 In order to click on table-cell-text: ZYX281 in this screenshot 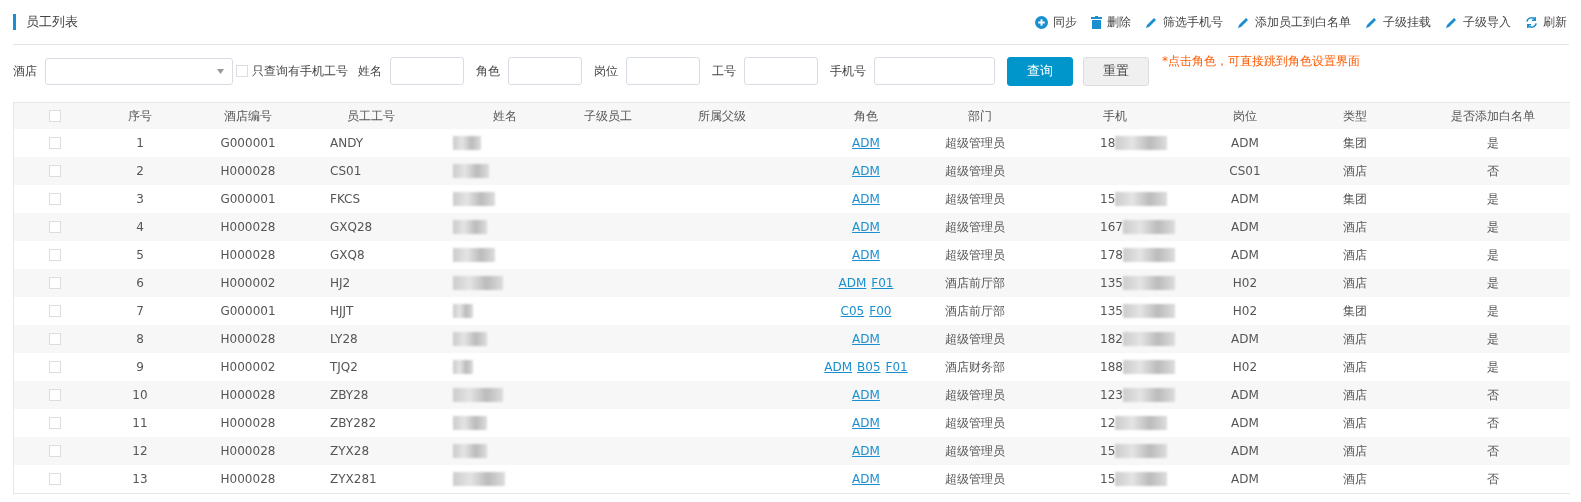, I will do `click(353, 479)`.